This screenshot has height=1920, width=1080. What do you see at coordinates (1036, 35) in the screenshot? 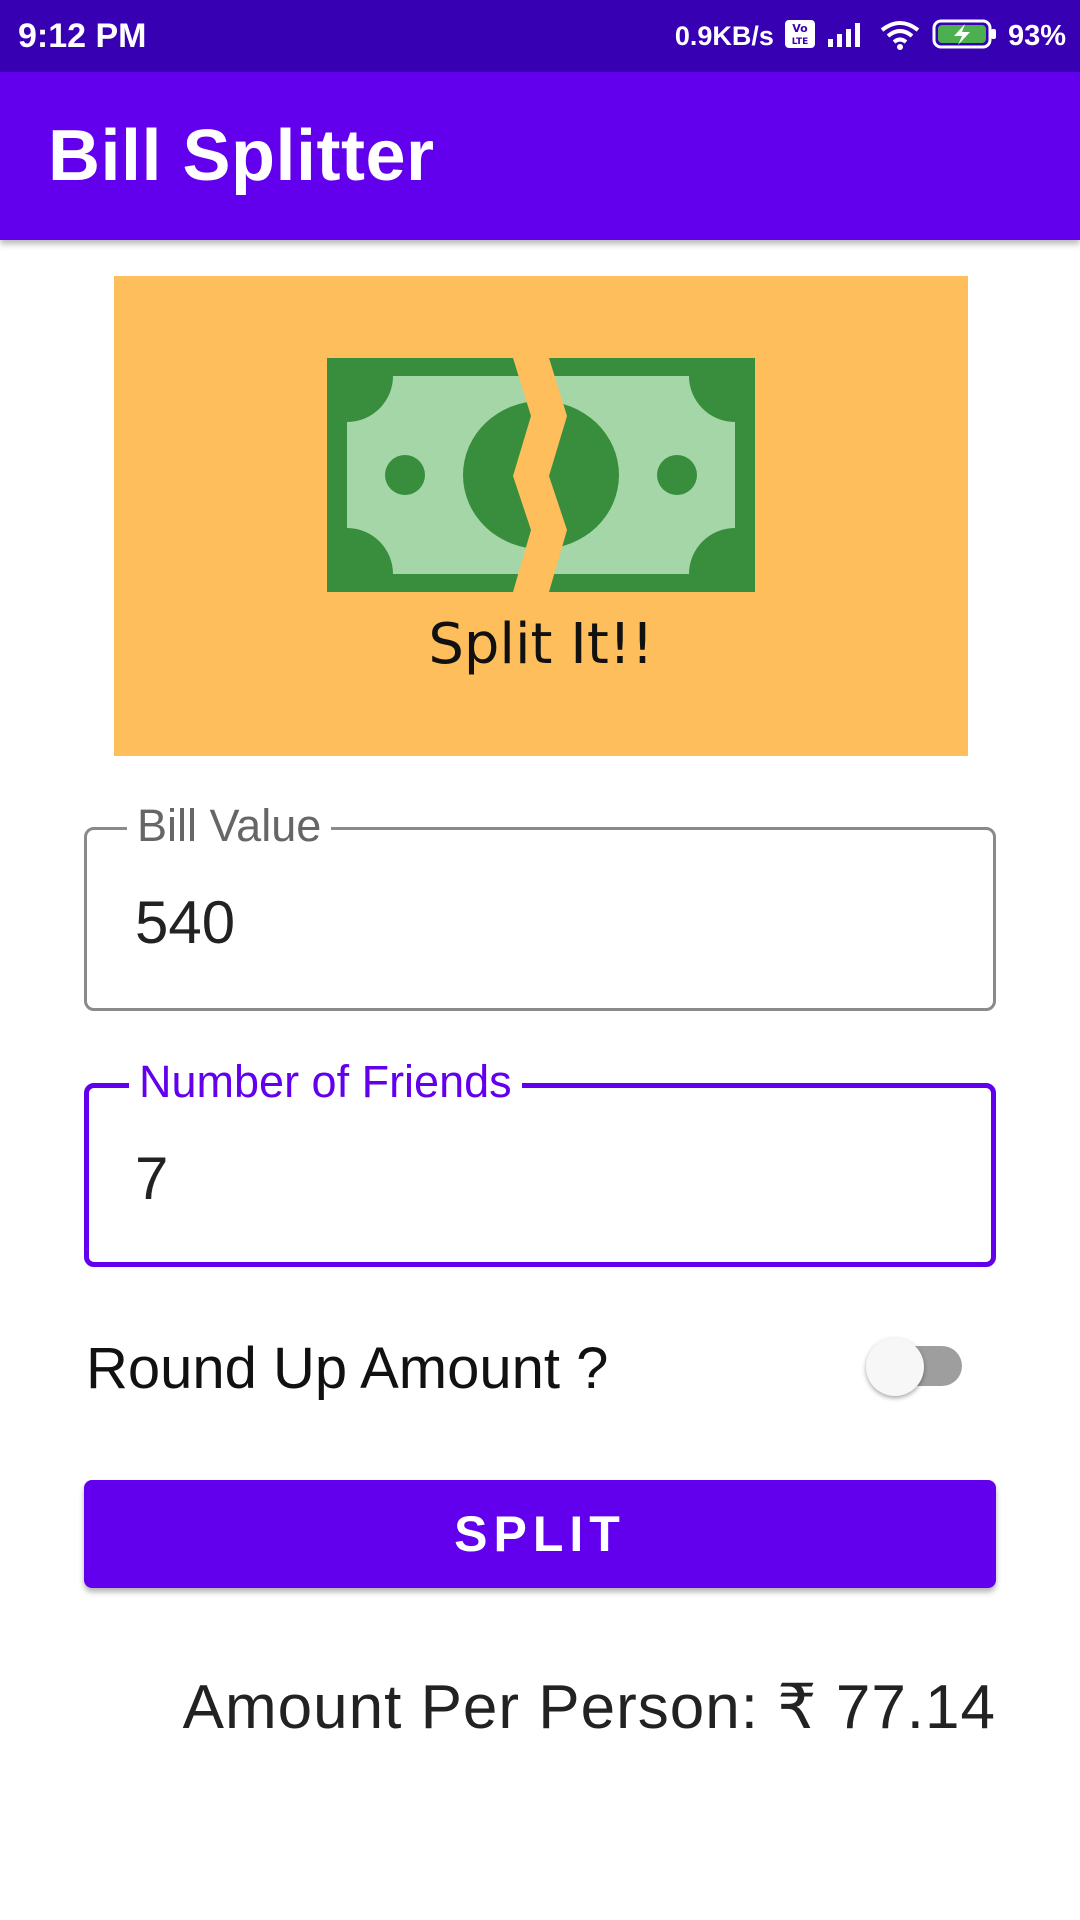
I see `battery-percent: 93%` at bounding box center [1036, 35].